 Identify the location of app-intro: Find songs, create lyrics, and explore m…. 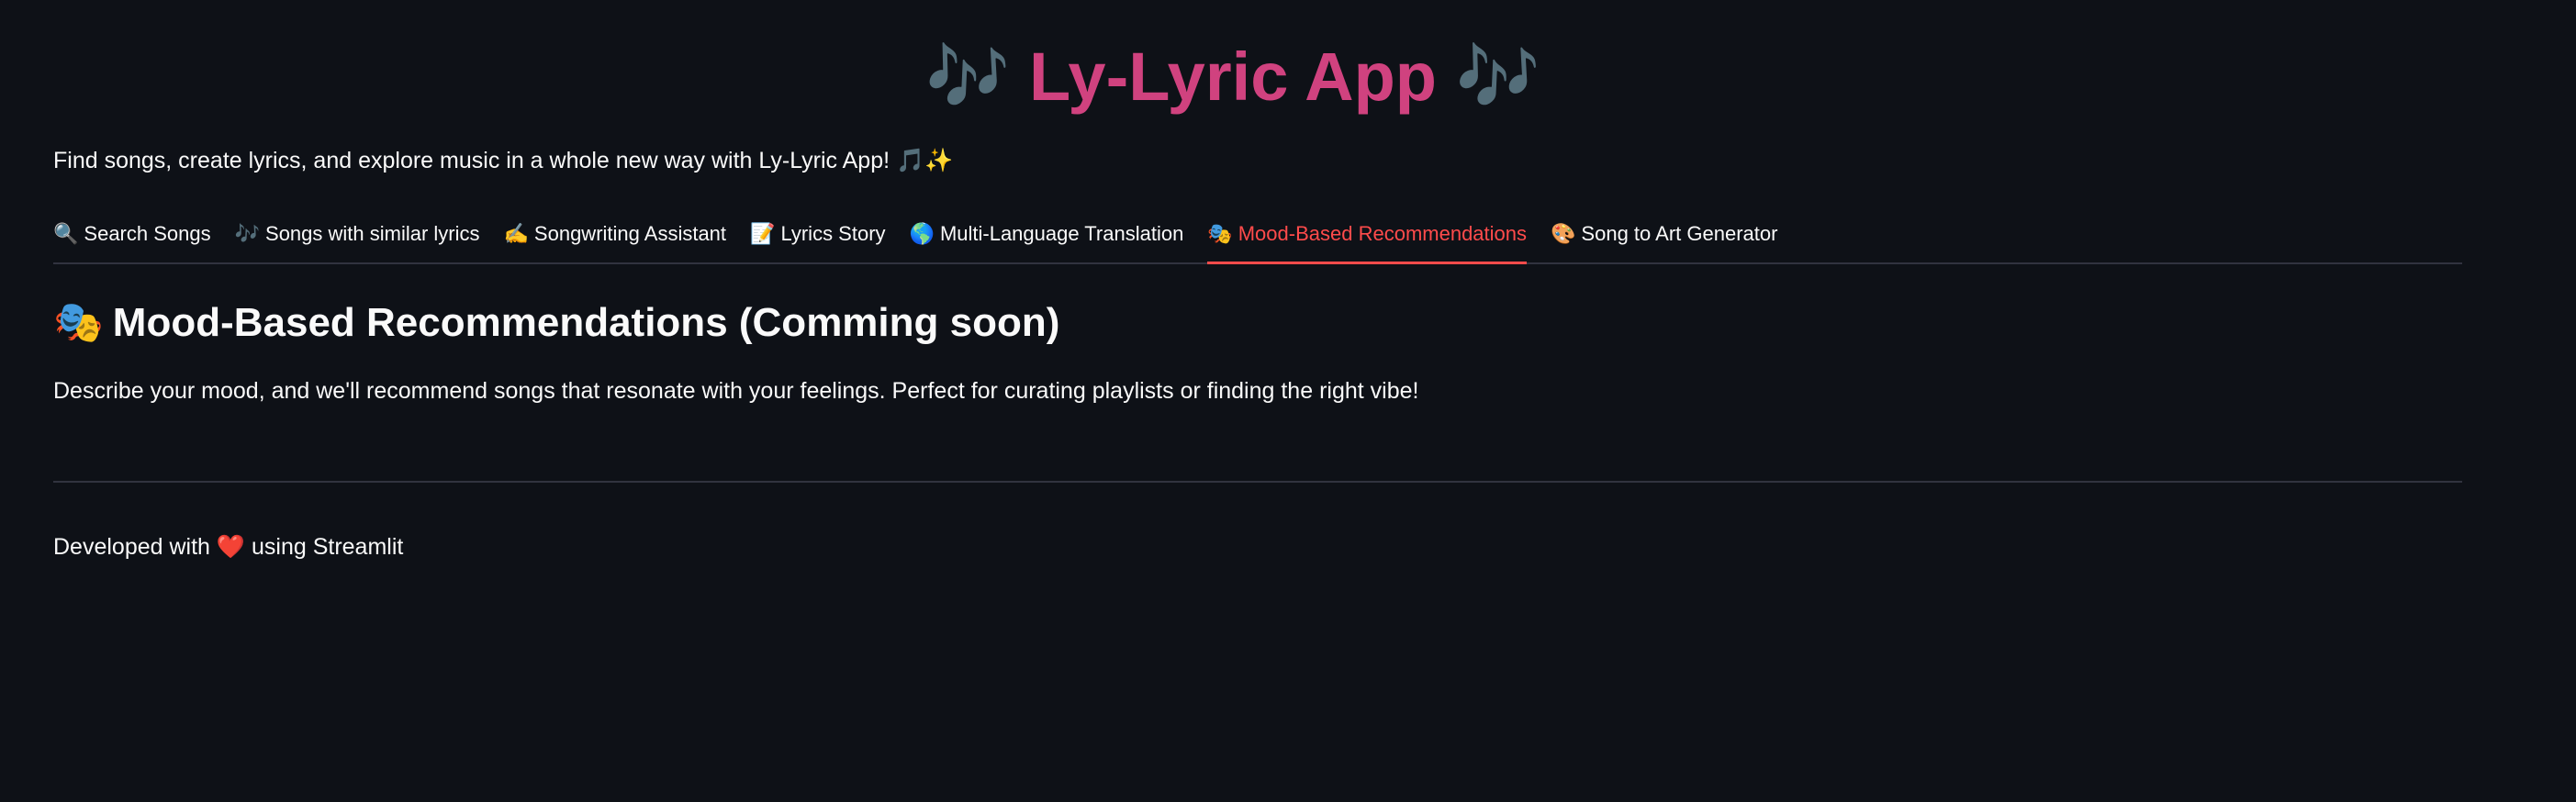
(503, 160).